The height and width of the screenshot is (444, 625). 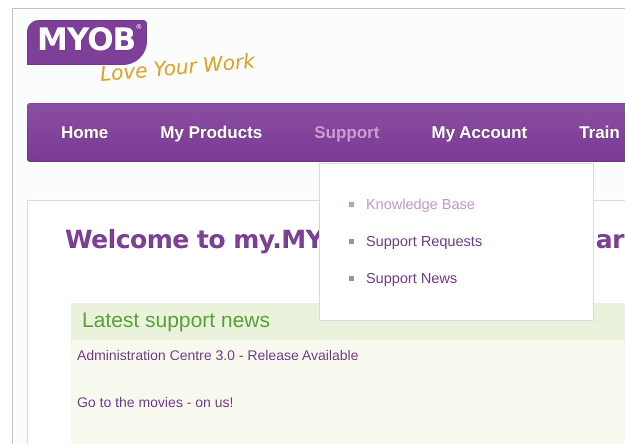 What do you see at coordinates (194, 240) in the screenshot?
I see `welcome-heading: Welcome to my.MY` at bounding box center [194, 240].